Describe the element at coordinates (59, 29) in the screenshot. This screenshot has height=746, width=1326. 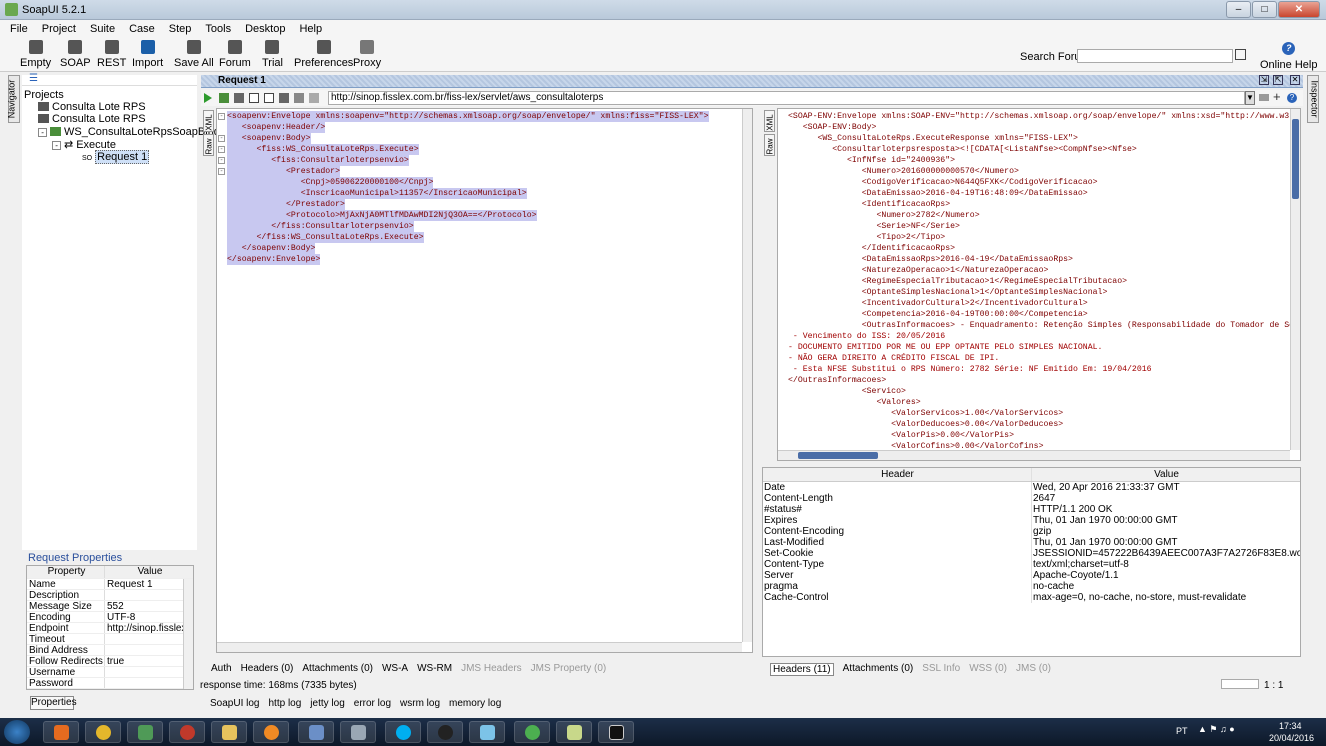
I see `menu-project: Project` at that location.